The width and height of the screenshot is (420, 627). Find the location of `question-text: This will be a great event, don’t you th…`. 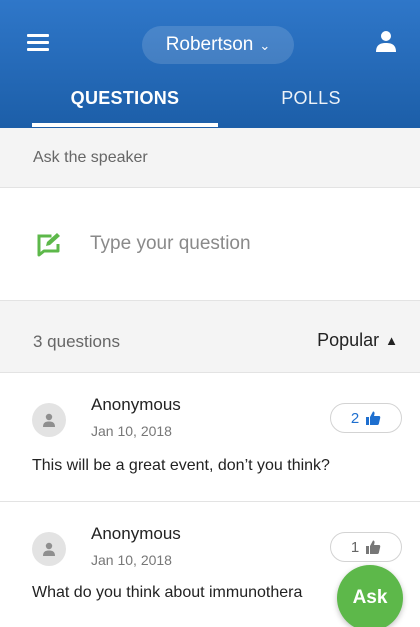

question-text: This will be a great event, don’t you th… is located at coordinates (181, 465).